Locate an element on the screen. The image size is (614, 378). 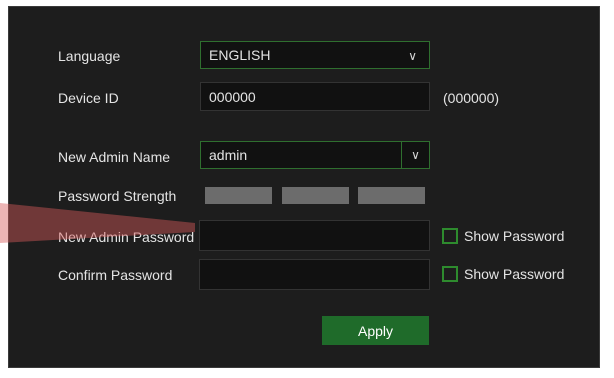
confirm-password-label: Confirm Password is located at coordinates (115, 275).